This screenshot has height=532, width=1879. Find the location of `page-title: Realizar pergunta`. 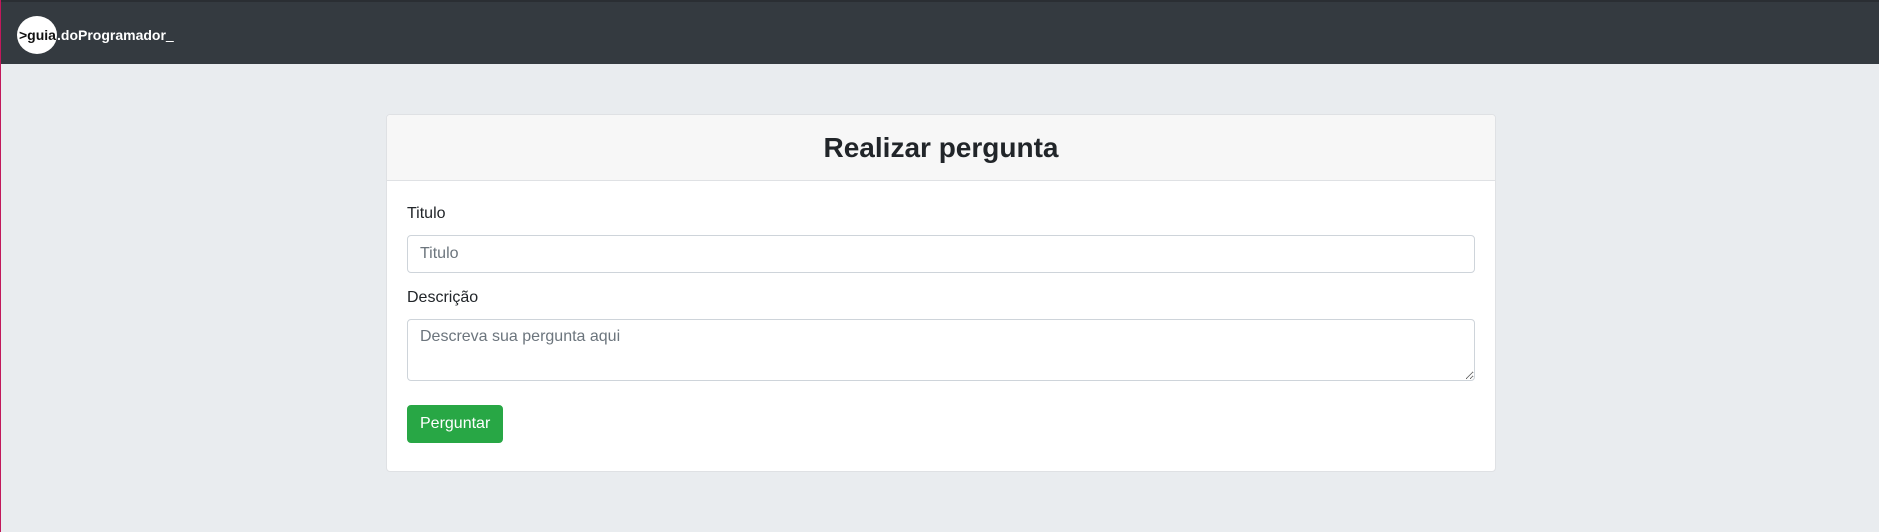

page-title: Realizar pergunta is located at coordinates (941, 147).